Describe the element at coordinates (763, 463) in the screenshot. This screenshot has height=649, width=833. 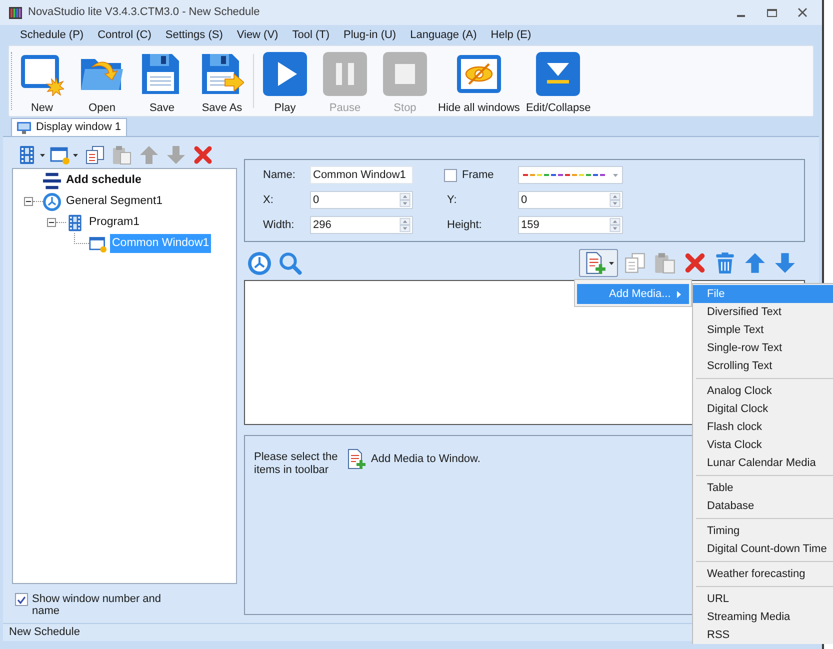
I see `menu-item: Lunar Calendar Media` at that location.